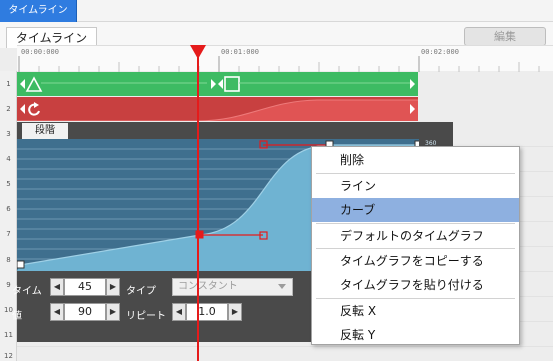 The width and height of the screenshot is (553, 361). I want to click on row-number: 12, so click(8, 356).